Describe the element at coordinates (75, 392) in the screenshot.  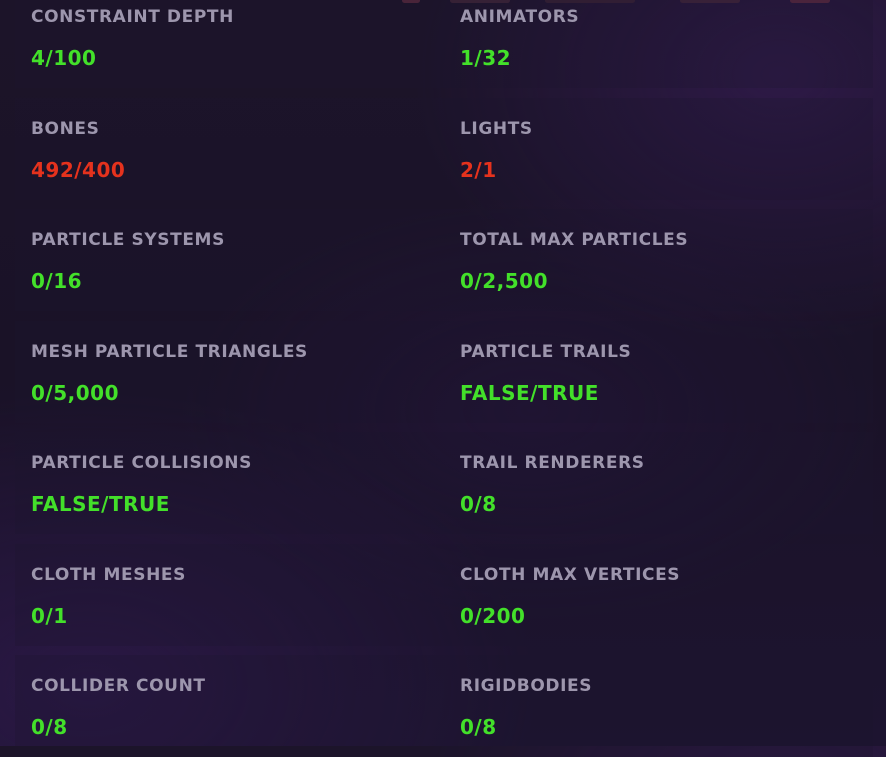
I see `stat-value: 0/5,000` at that location.